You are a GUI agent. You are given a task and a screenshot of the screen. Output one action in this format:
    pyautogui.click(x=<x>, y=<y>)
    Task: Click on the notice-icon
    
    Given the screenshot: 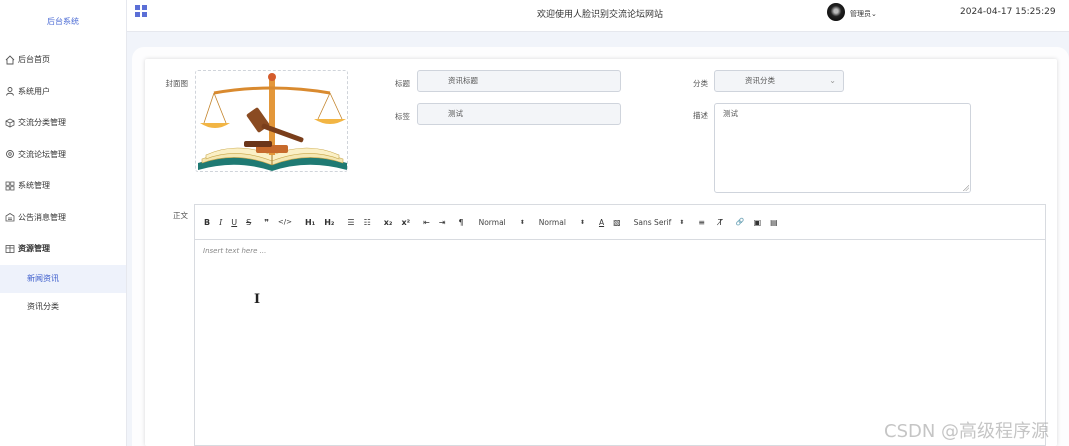 What is the action you would take?
    pyautogui.click(x=10, y=217)
    